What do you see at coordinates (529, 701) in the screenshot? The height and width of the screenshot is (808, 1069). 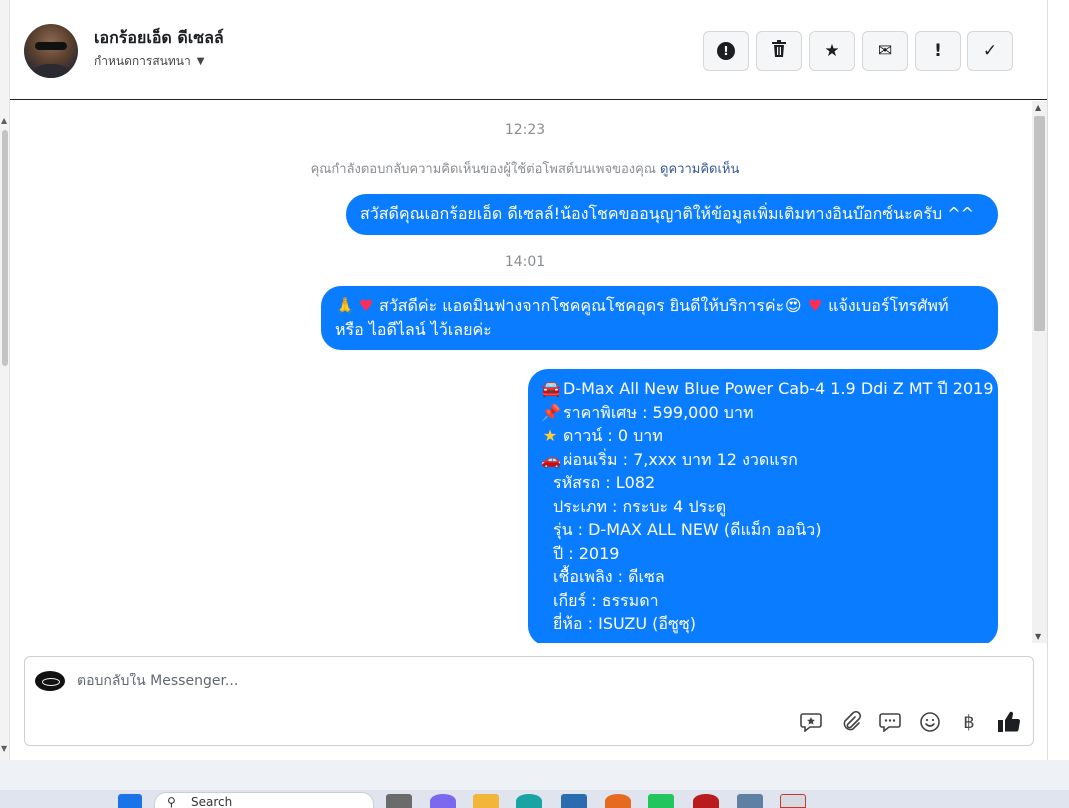 I see `reply-composer: ฿` at bounding box center [529, 701].